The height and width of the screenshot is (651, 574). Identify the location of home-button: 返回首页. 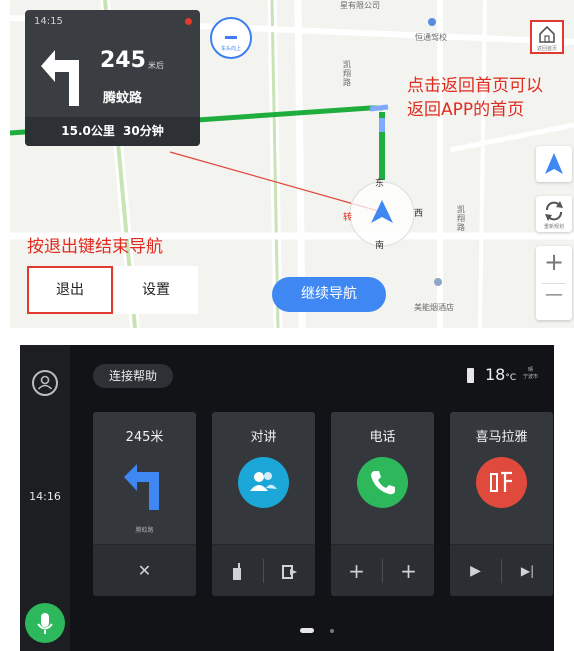
(547, 37).